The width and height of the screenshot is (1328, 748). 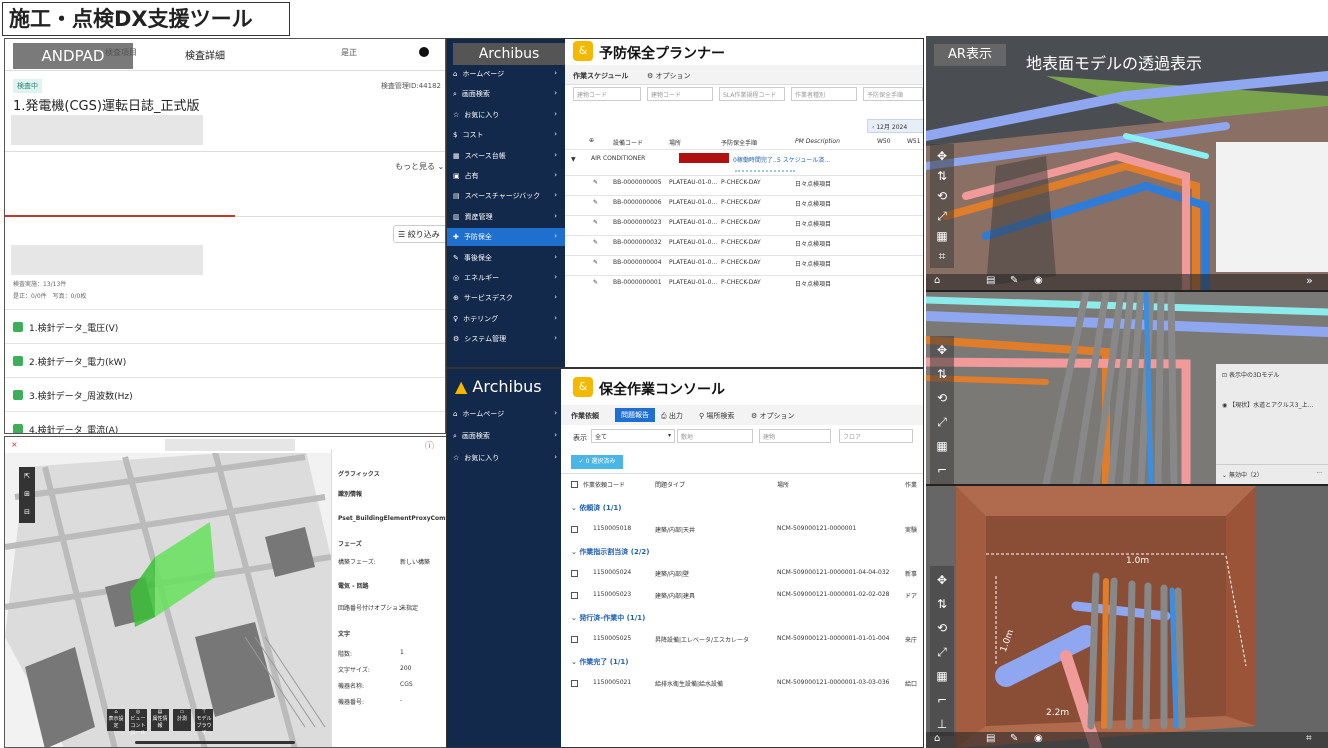 I want to click on sidebar-item: ◎ エネルギー ›, so click(x=505, y=278).